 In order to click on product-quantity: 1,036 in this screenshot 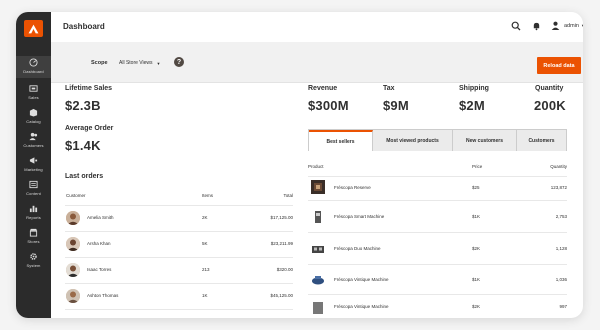, I will do `click(561, 279)`.